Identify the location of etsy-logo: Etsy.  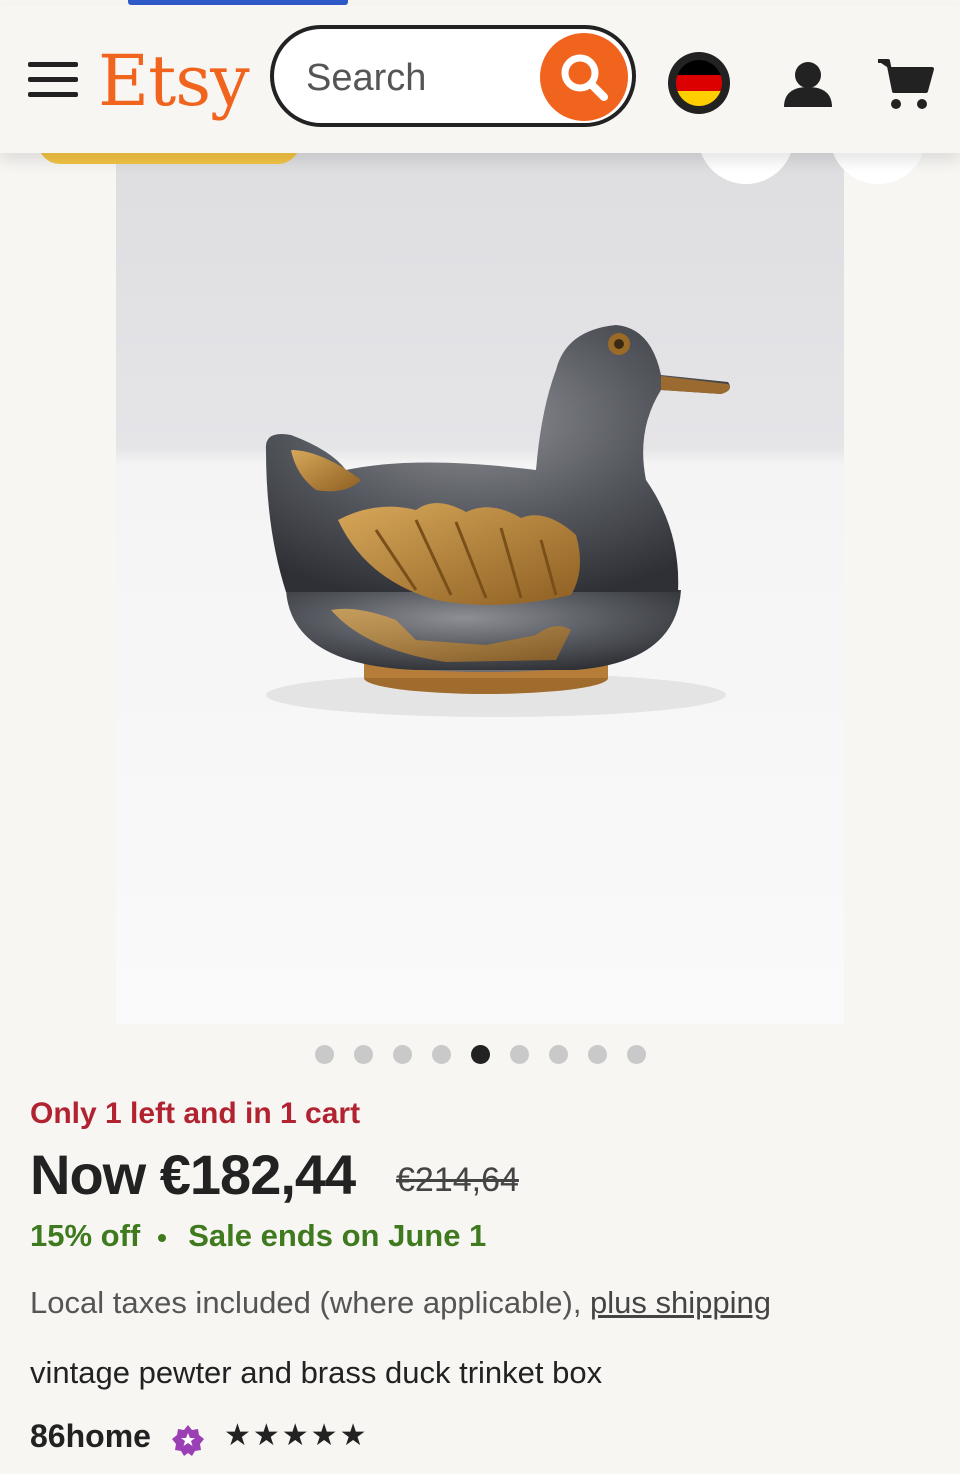
(174, 81).